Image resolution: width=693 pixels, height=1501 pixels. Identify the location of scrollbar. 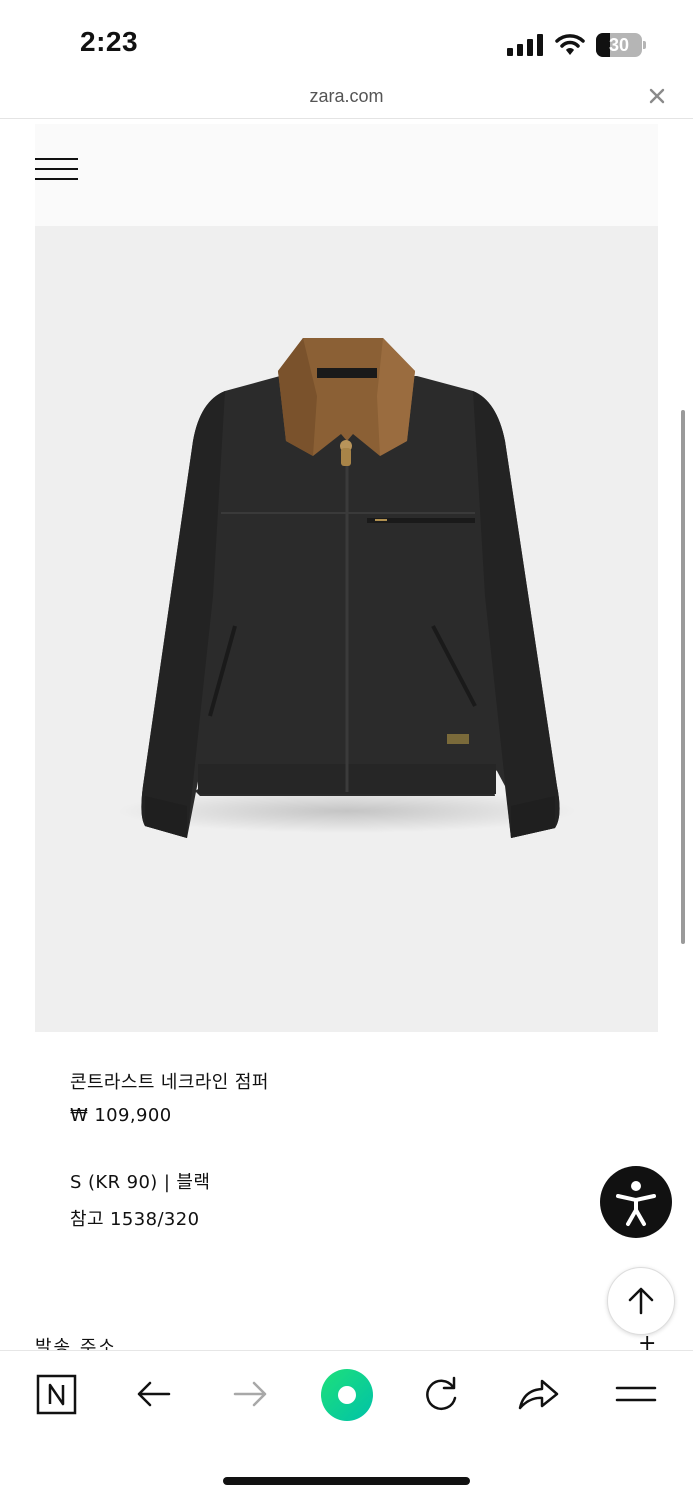
(683, 677).